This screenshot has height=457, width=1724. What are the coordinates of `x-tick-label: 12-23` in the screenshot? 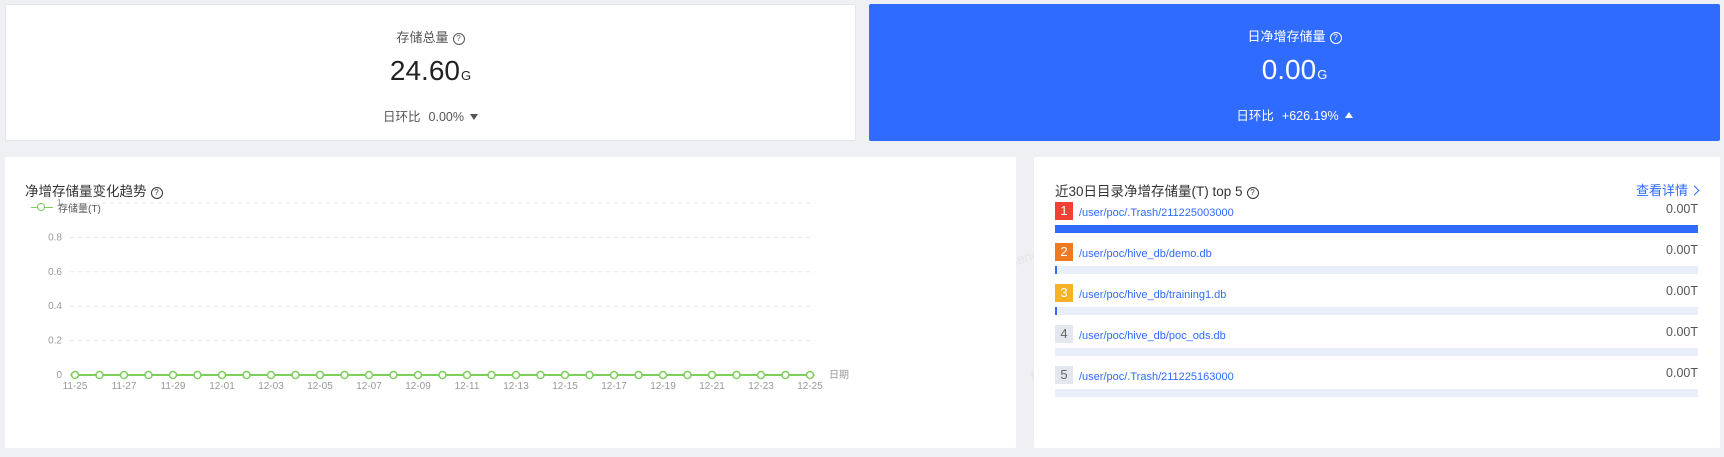 It's located at (761, 386).